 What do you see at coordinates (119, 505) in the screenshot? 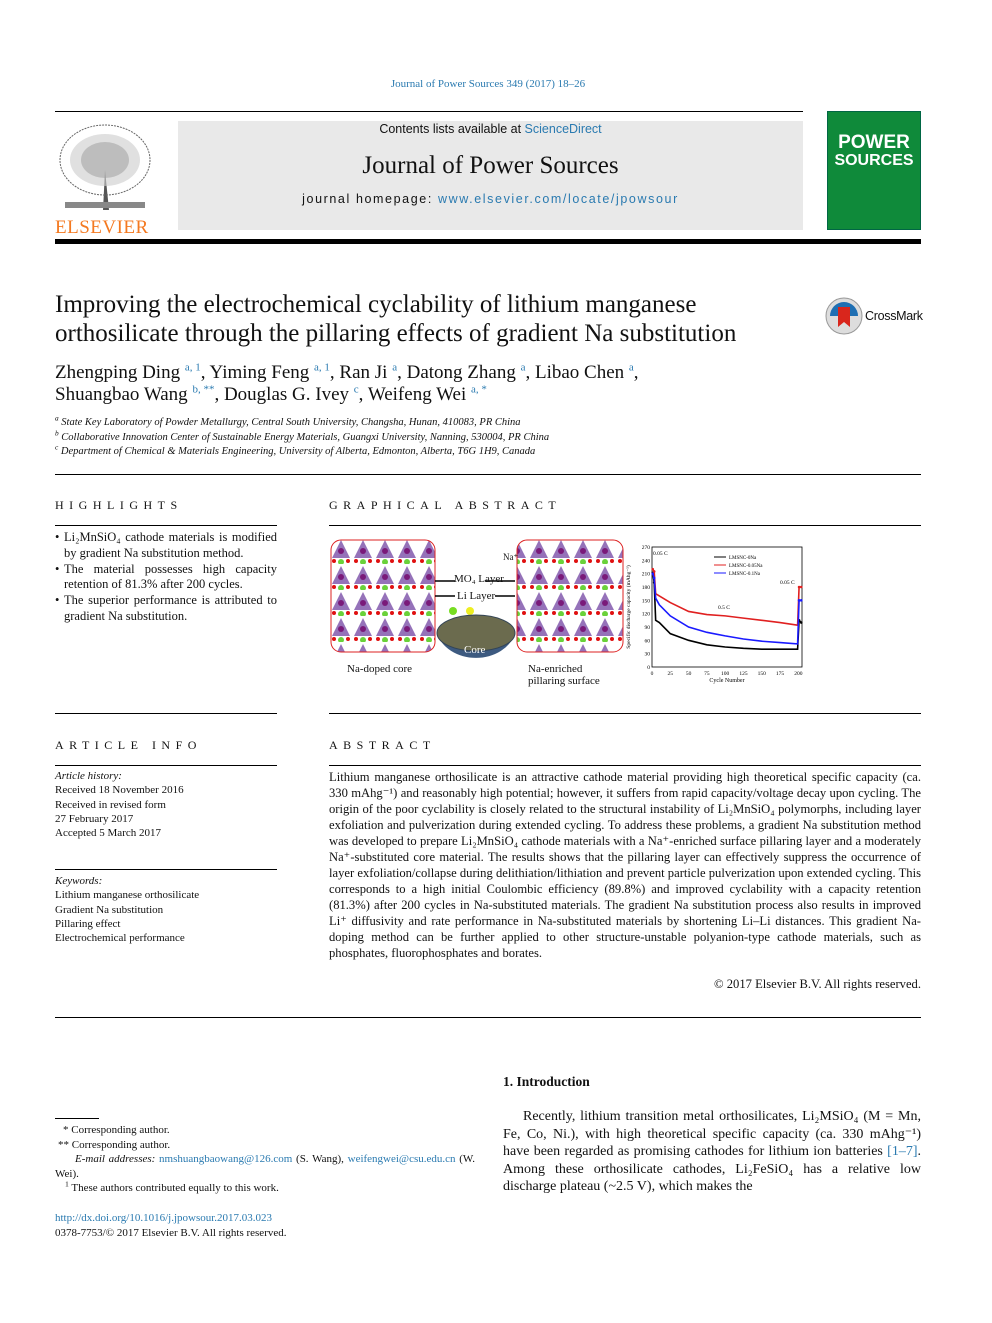
I see `highlights-heading: HIGHLIGHTS` at bounding box center [119, 505].